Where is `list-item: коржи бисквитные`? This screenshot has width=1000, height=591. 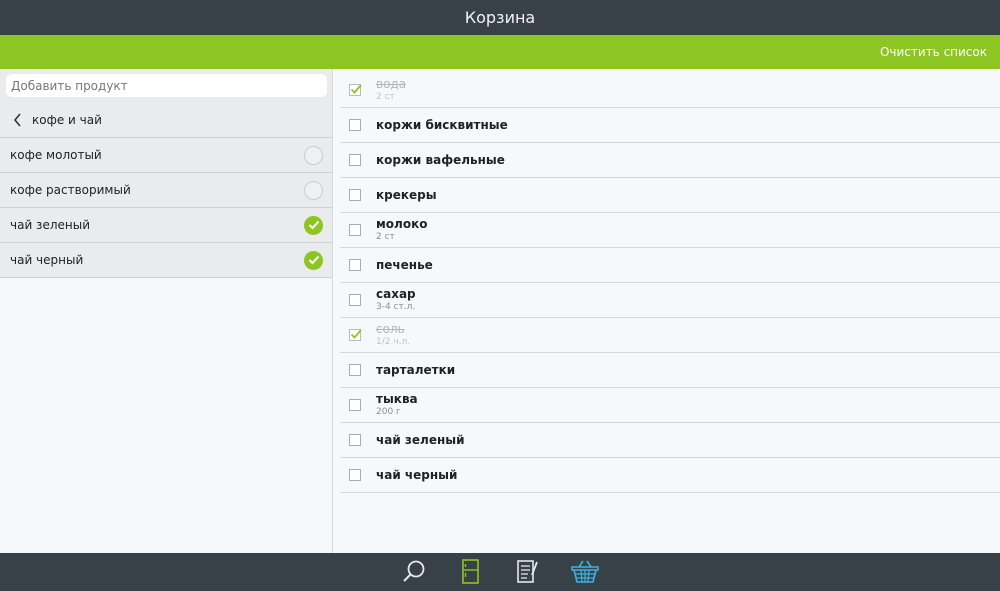
list-item: коржи бисквитные is located at coordinates (670, 125).